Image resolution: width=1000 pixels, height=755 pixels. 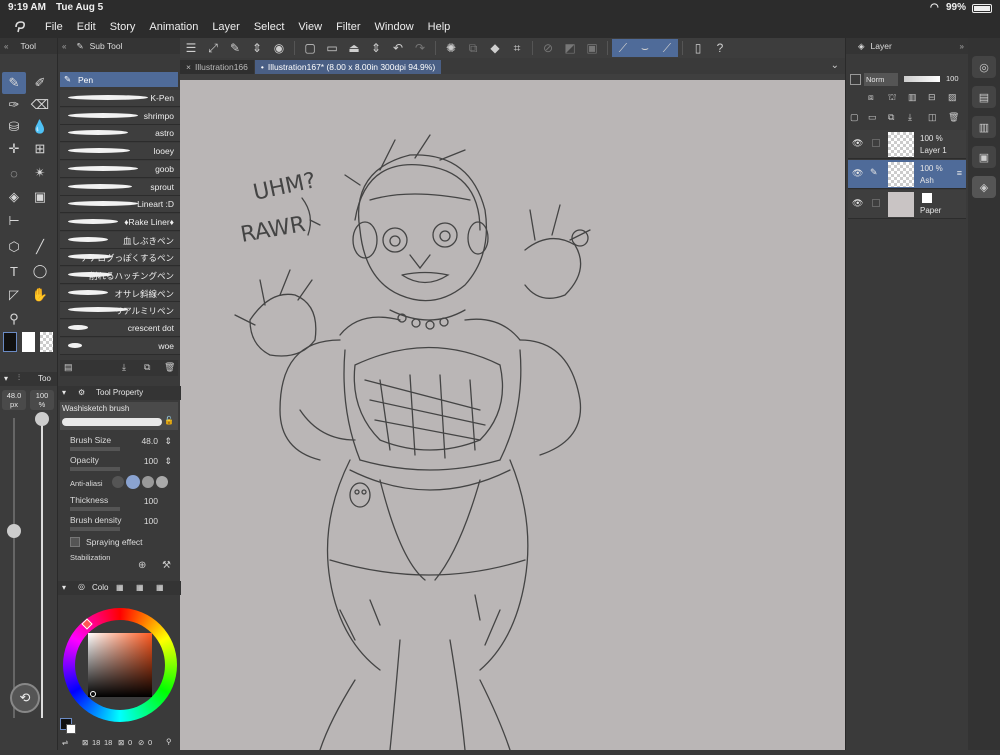 I want to click on opacity-bar, so click(x=95, y=469).